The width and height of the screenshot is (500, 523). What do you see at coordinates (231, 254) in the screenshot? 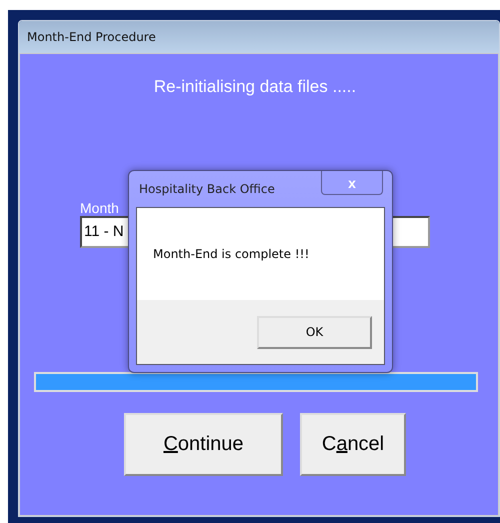
I see `message-text: Month-End is complete !!!` at bounding box center [231, 254].